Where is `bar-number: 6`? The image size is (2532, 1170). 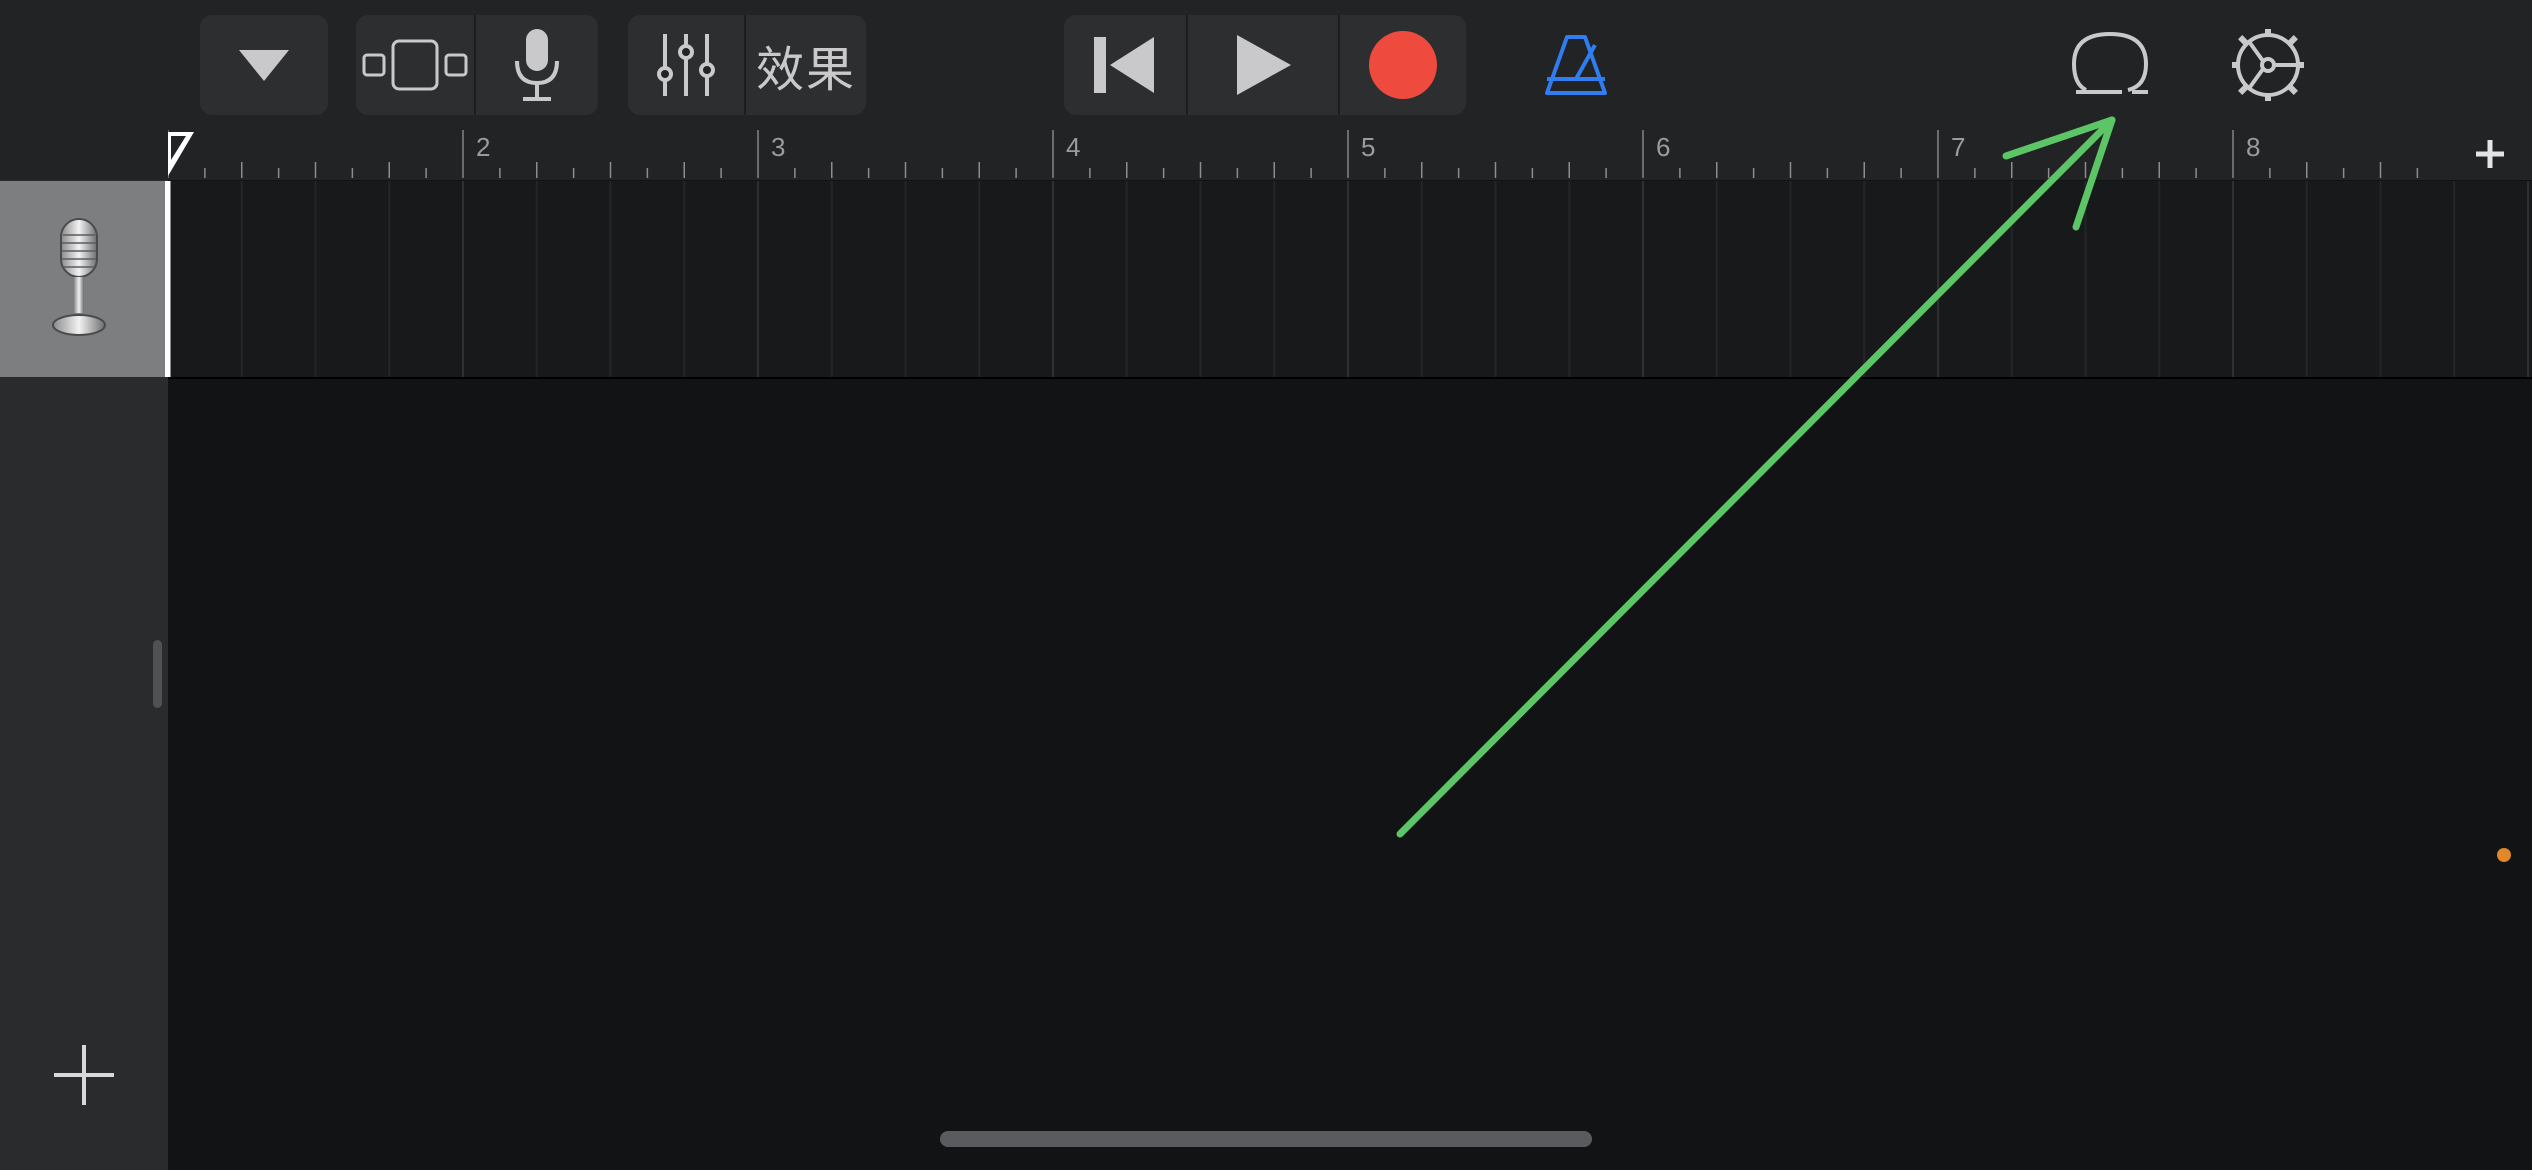
bar-number: 6 is located at coordinates (1663, 147).